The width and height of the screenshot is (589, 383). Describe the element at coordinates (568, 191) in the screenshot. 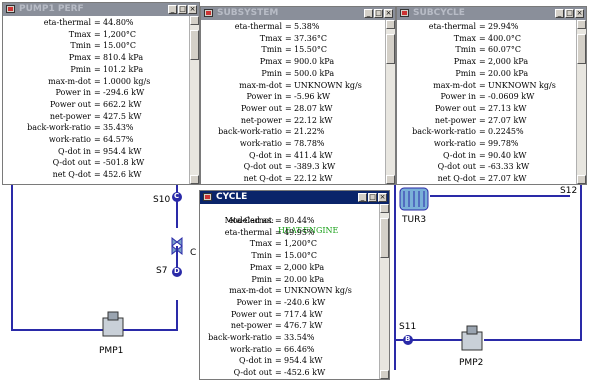

I see `state-s12-label: S12` at that location.